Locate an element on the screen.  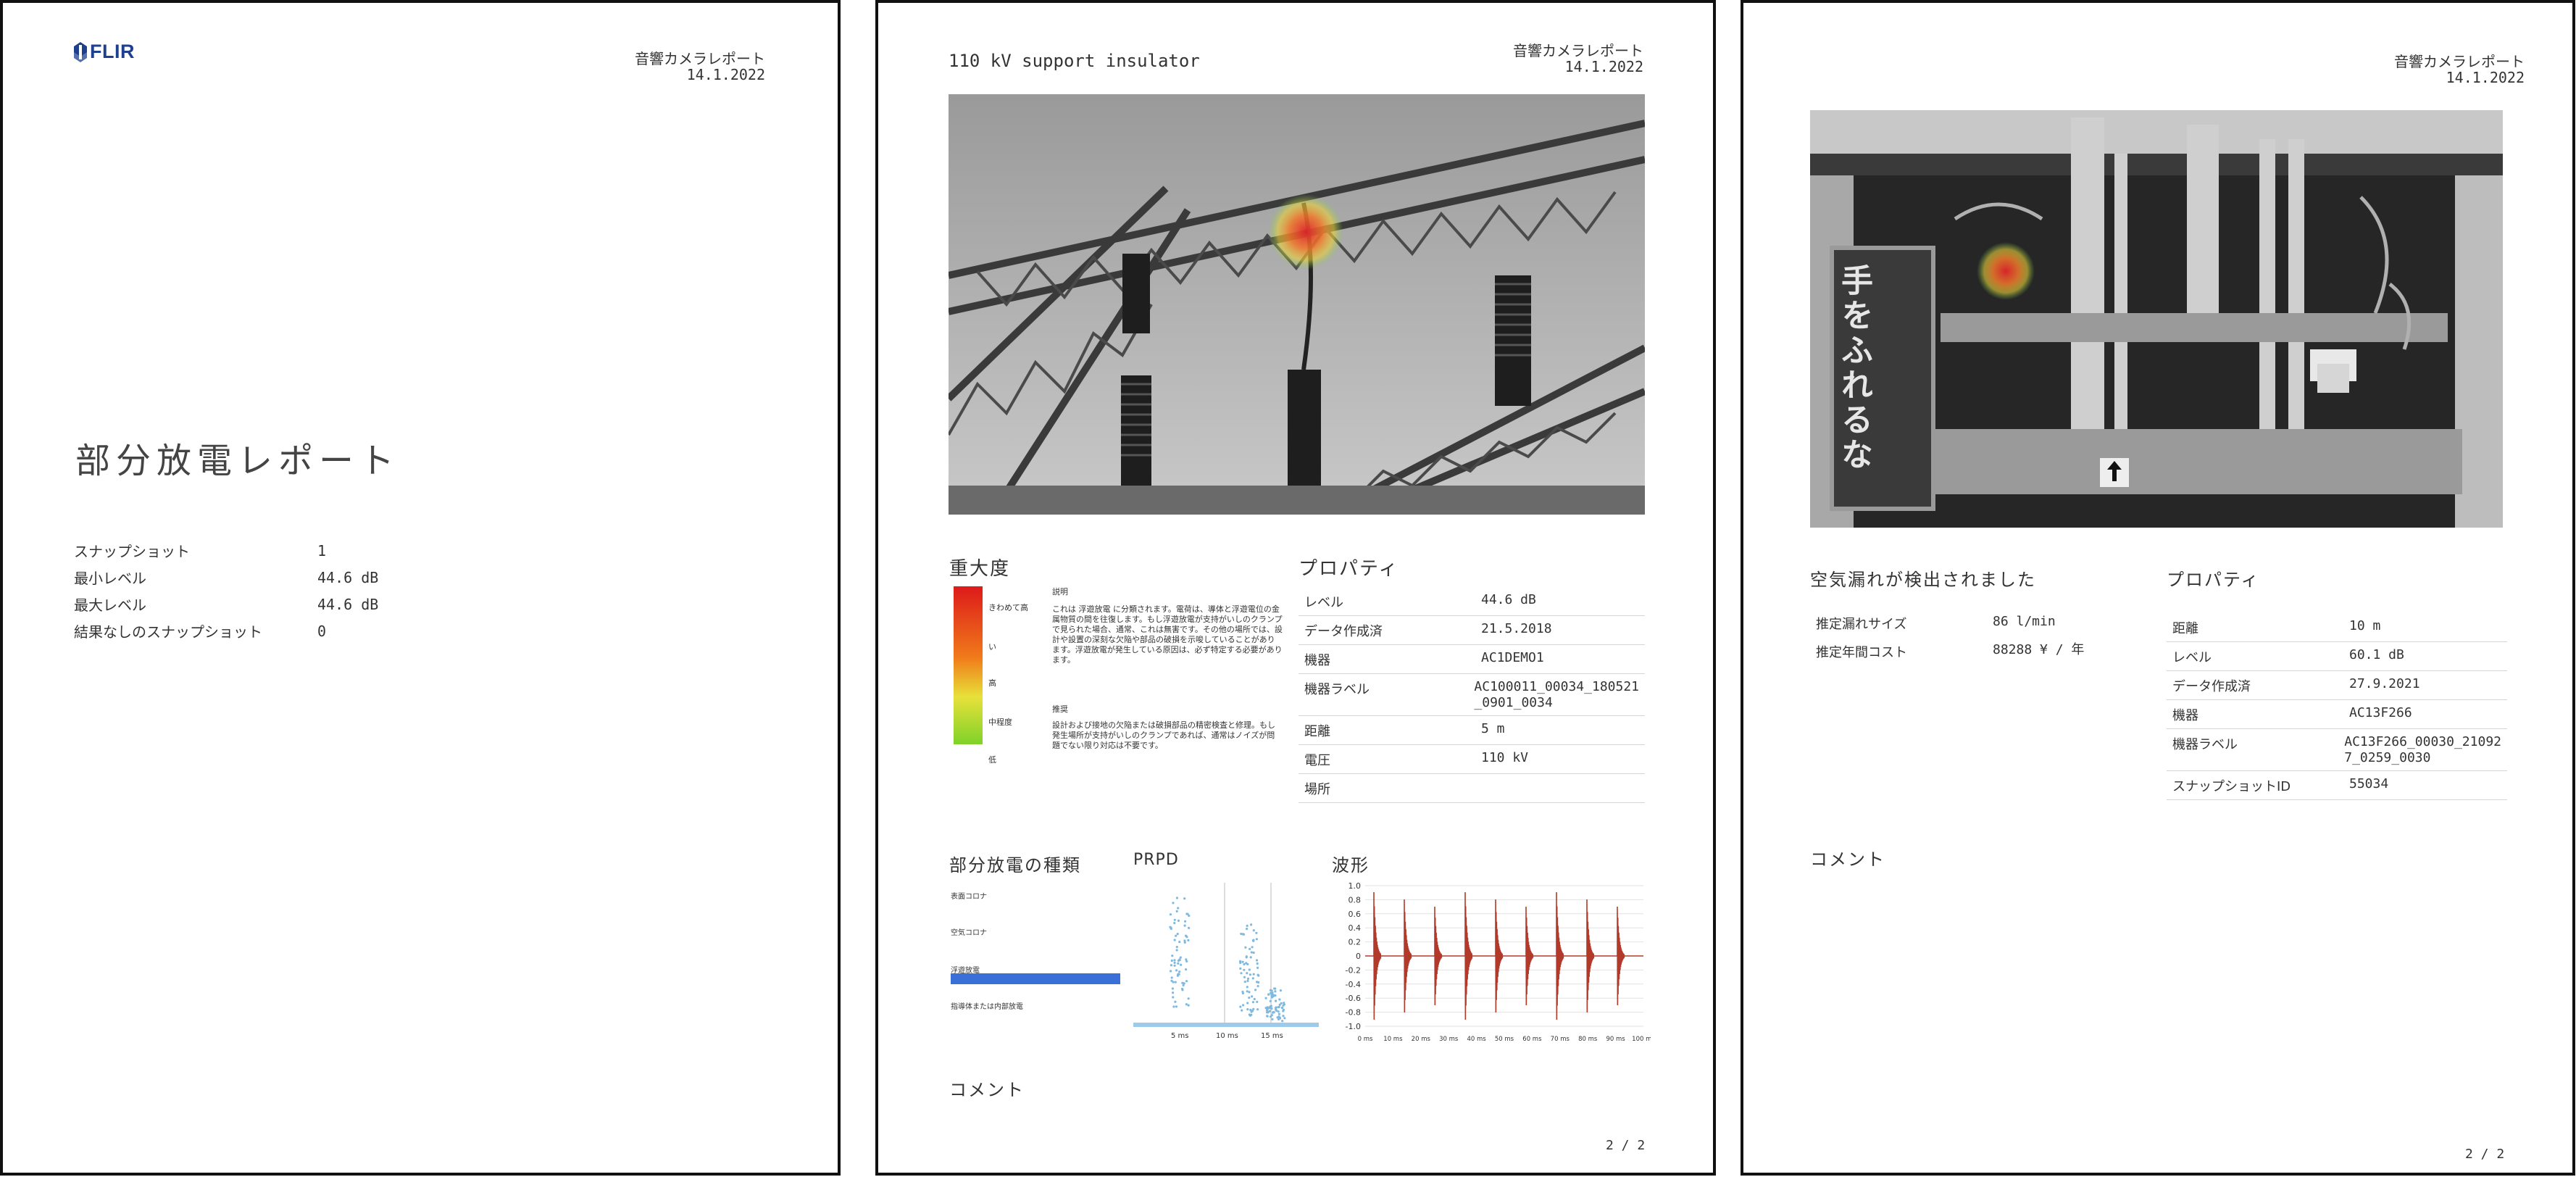
property-row: 電圧 110 kV is located at coordinates (1472, 759).